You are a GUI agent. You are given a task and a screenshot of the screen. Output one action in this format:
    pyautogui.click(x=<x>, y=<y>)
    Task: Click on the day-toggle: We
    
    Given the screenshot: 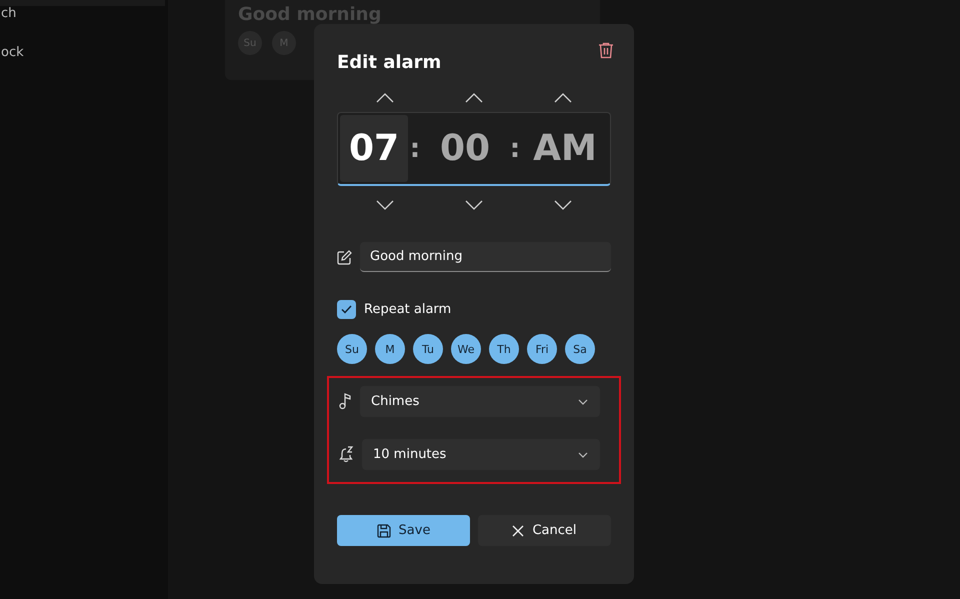 What is the action you would take?
    pyautogui.click(x=466, y=349)
    